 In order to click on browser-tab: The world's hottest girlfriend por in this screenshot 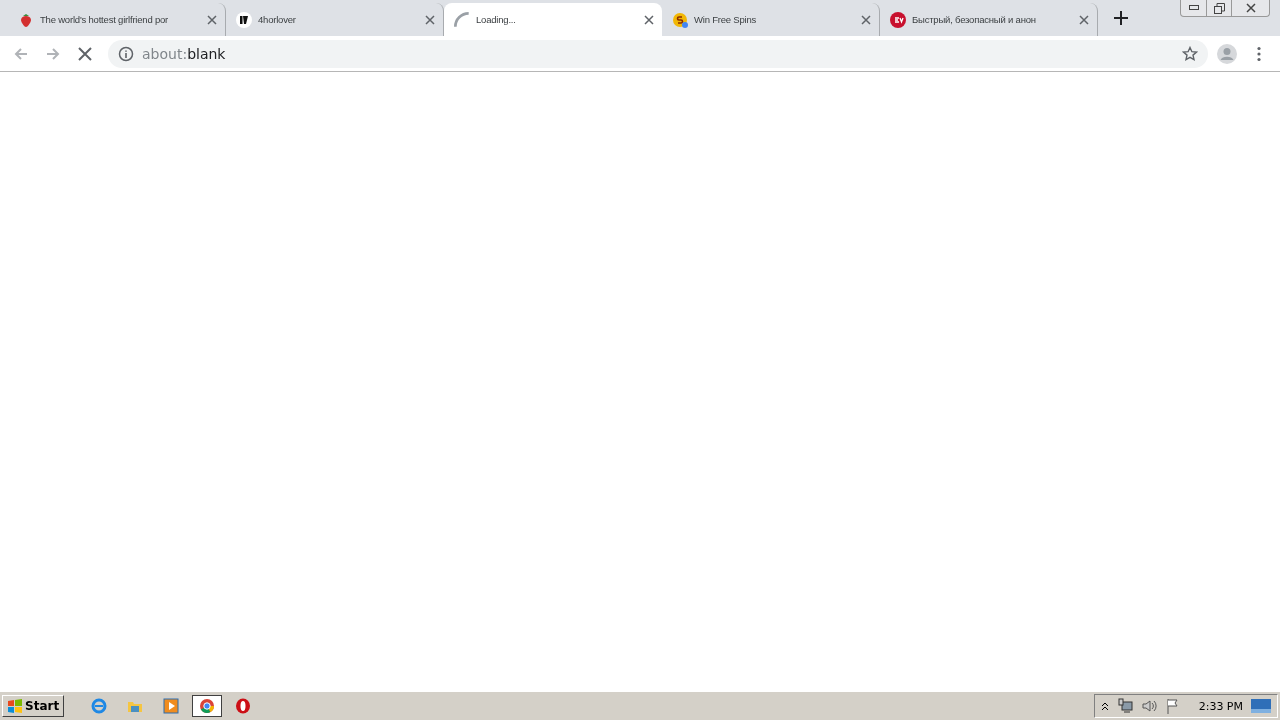, I will do `click(117, 19)`.